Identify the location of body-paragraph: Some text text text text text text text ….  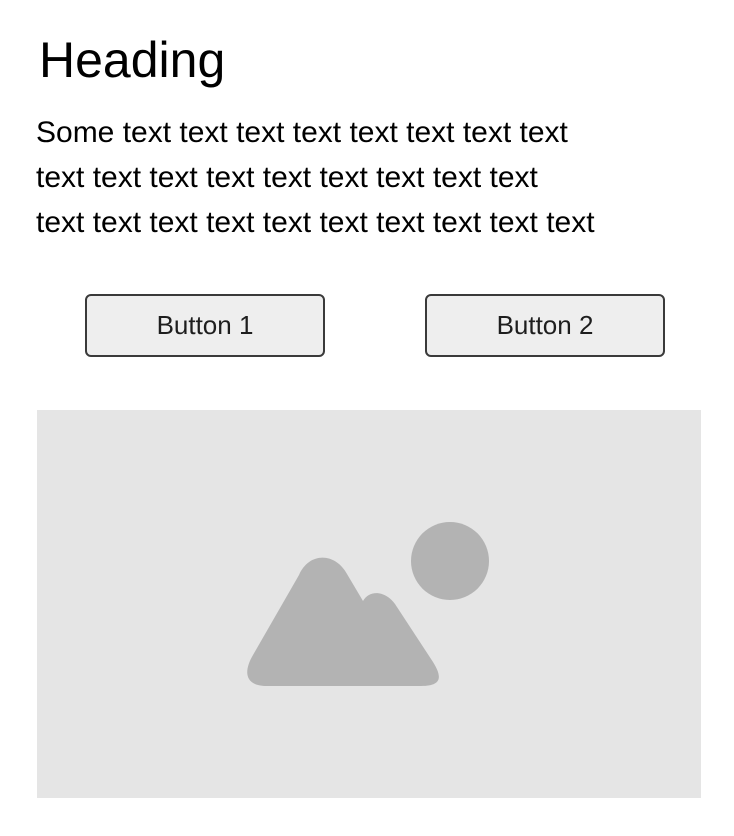
(376, 177).